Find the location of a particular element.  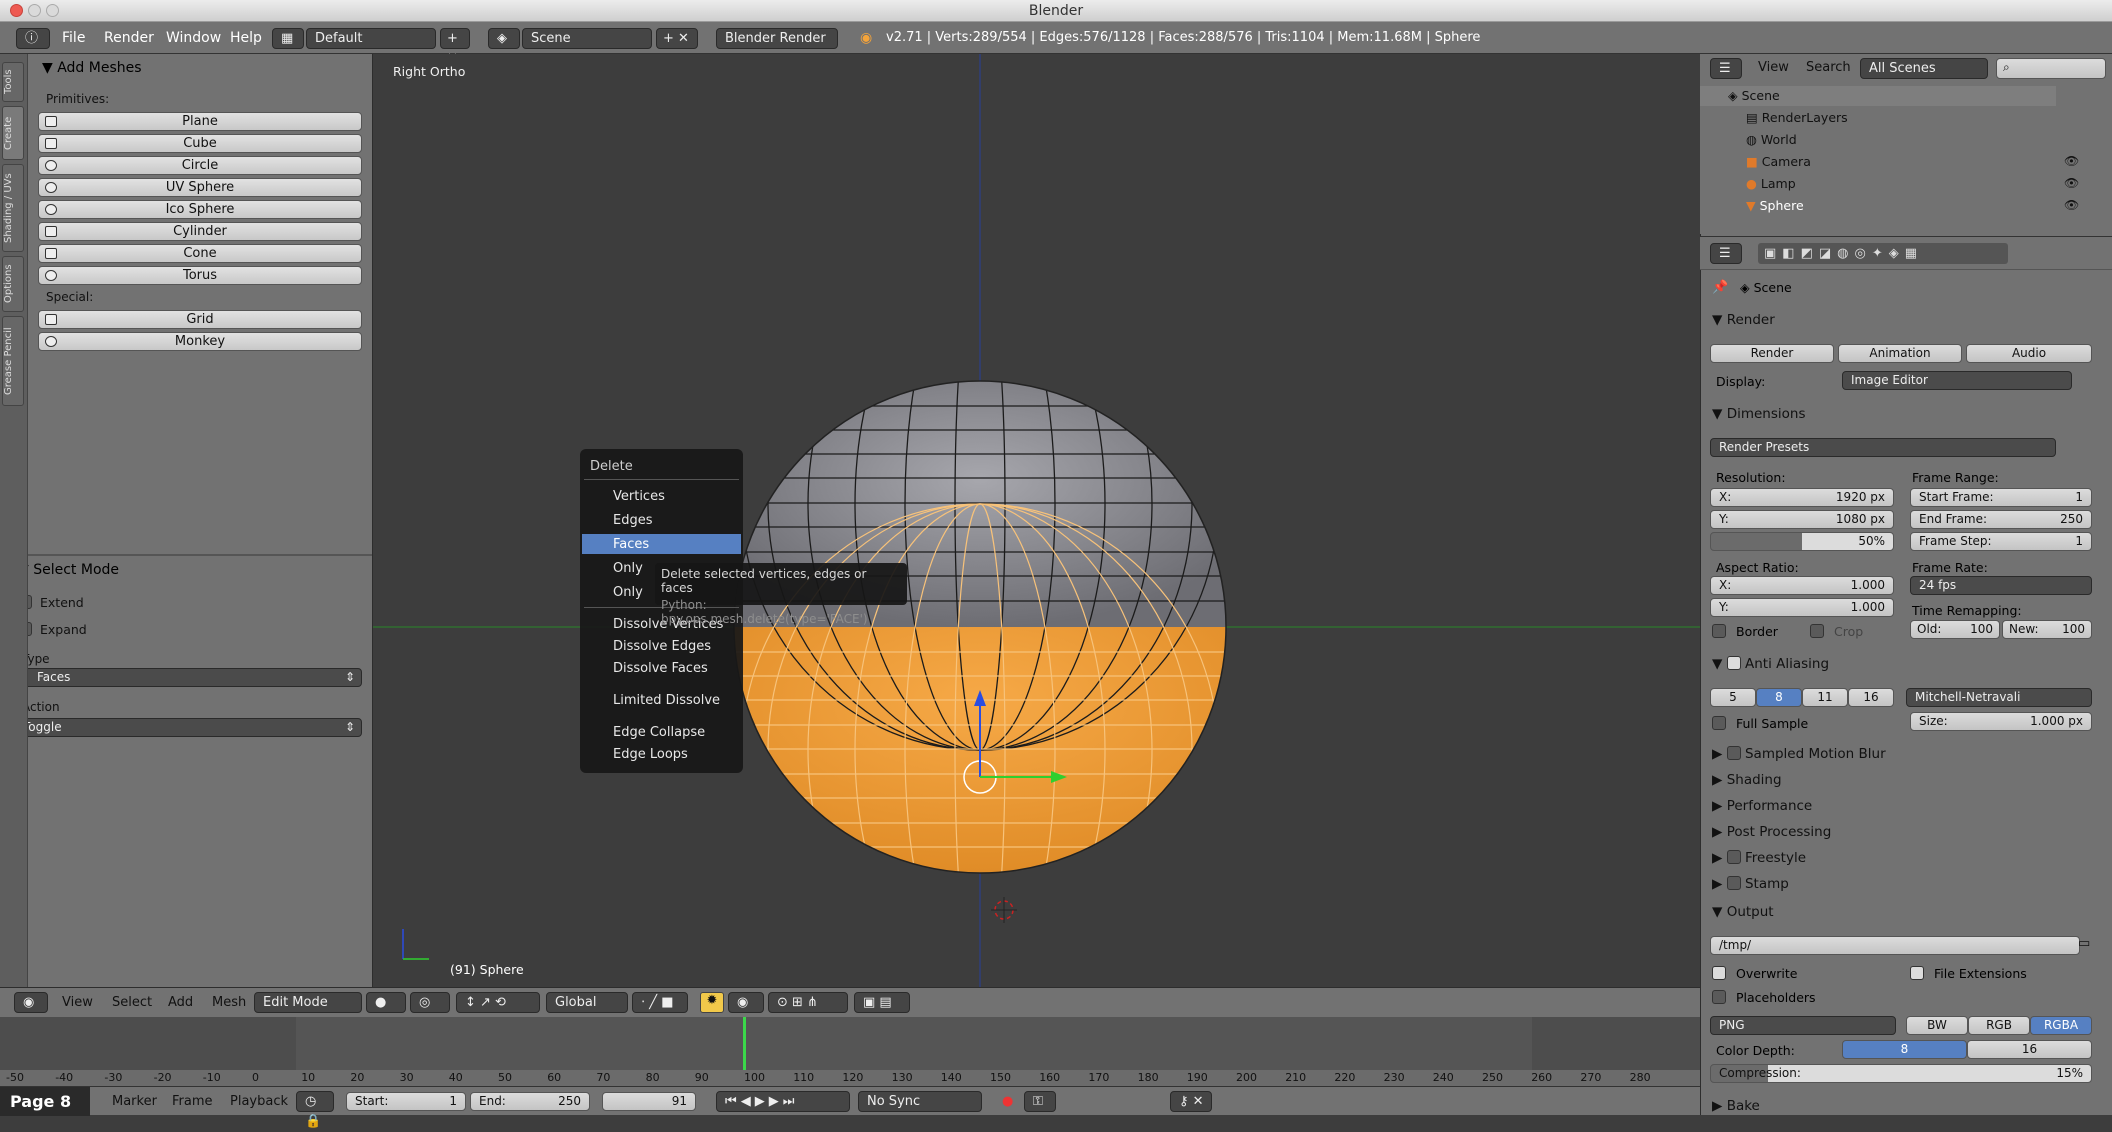

performance-header: ▶ Performance is located at coordinates (1762, 806).